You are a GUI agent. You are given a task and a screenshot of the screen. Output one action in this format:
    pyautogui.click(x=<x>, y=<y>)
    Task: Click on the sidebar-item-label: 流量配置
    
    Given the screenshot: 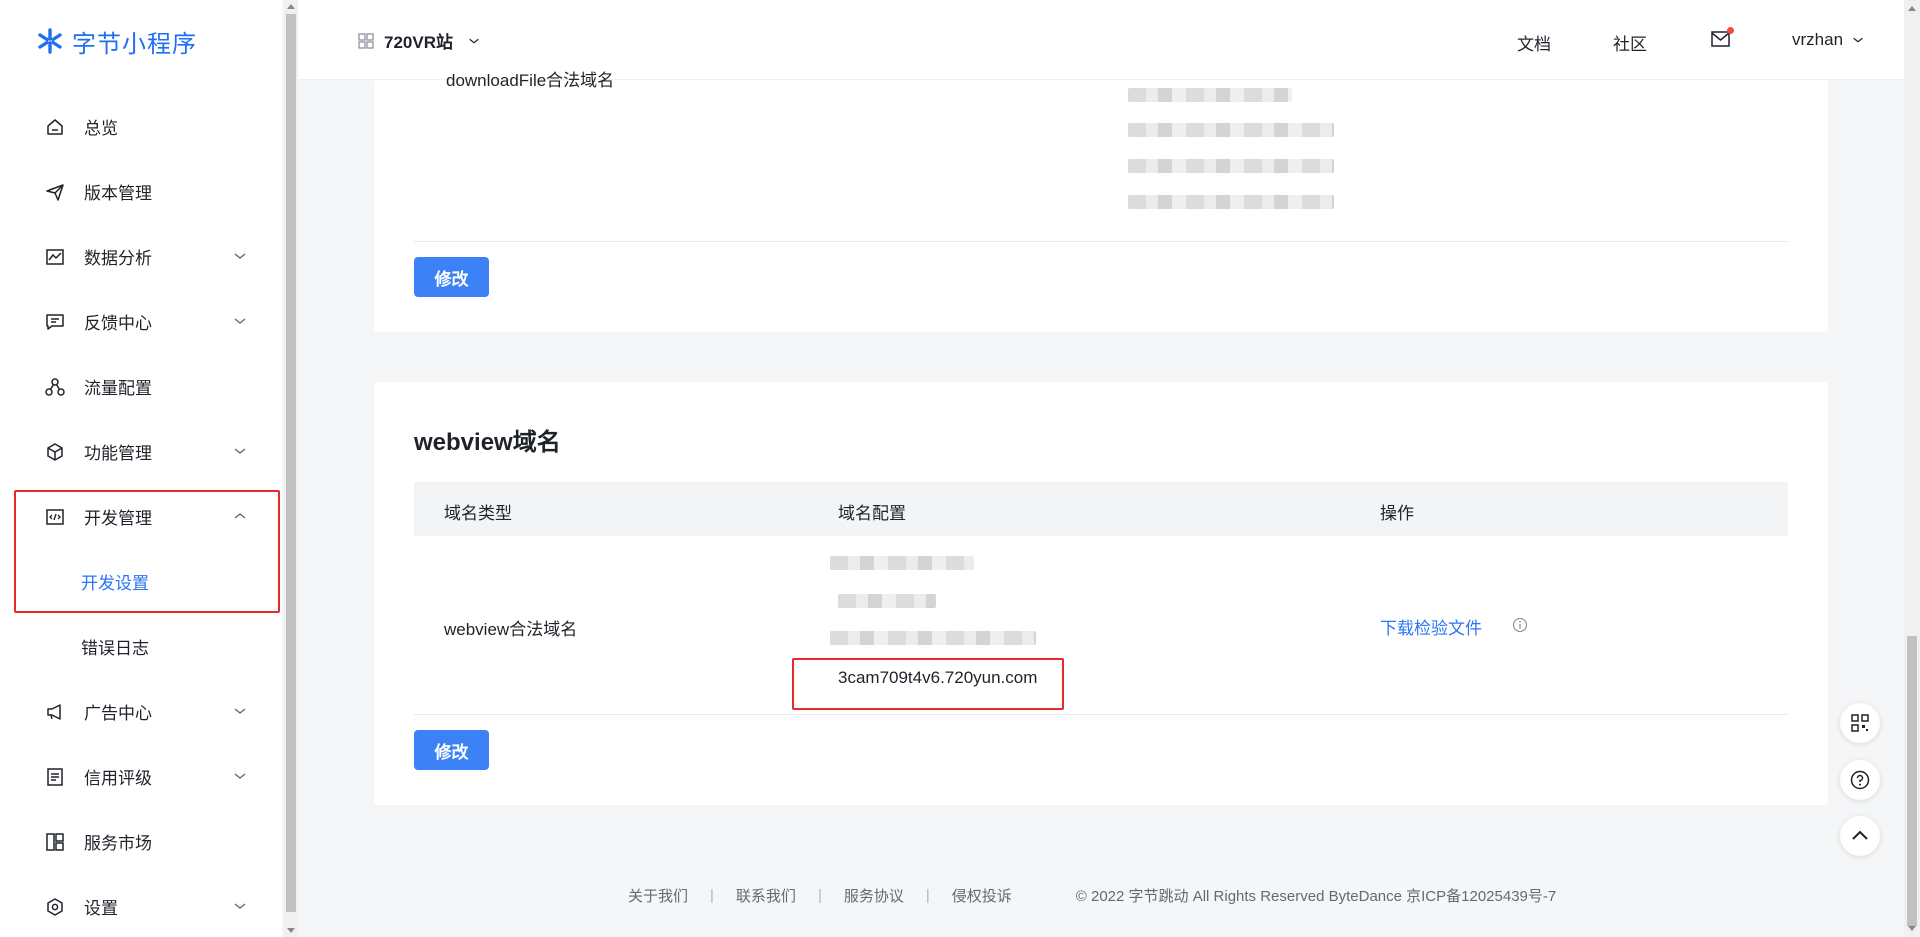 What is the action you would take?
    pyautogui.click(x=118, y=388)
    